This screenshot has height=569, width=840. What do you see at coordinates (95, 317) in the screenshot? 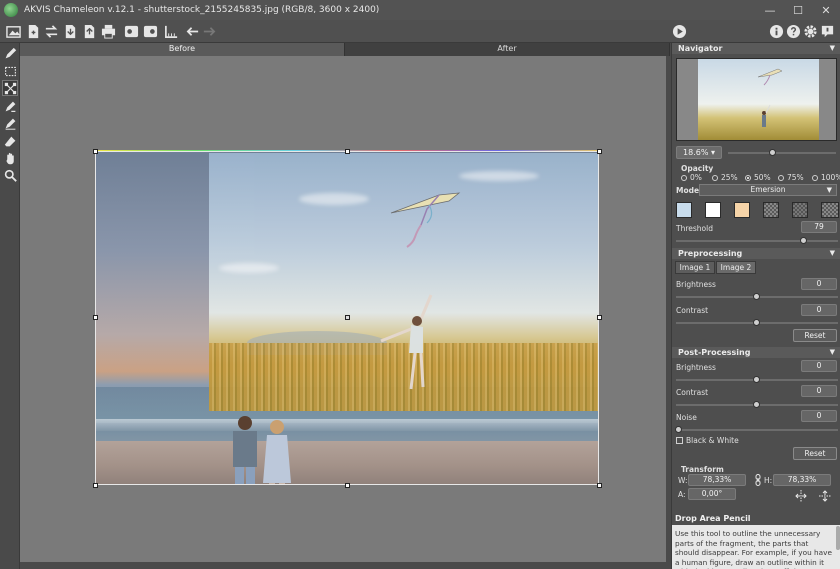
I see `resize-handle-l` at bounding box center [95, 317].